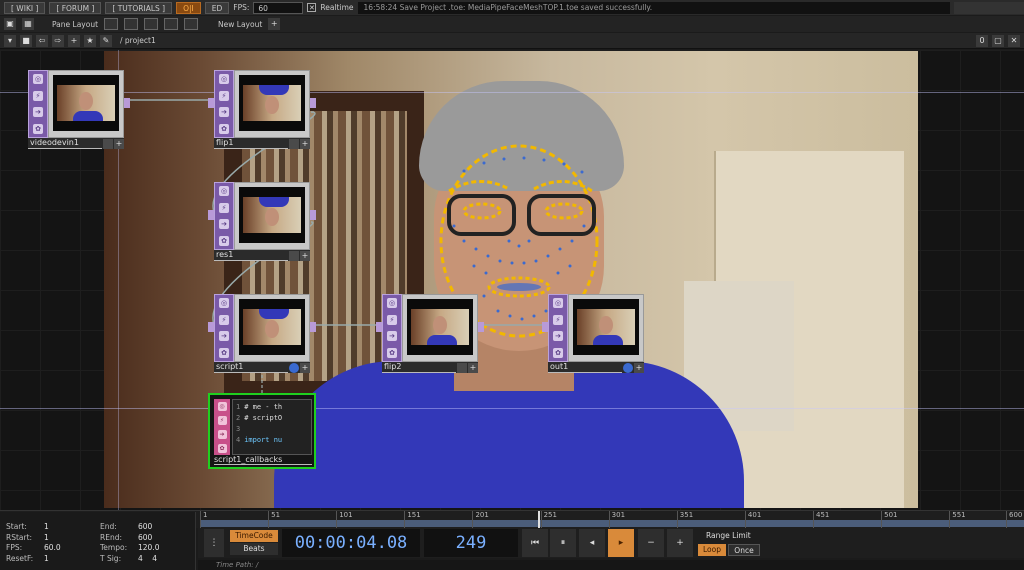  I want to click on layout-single-button, so click(111, 24).